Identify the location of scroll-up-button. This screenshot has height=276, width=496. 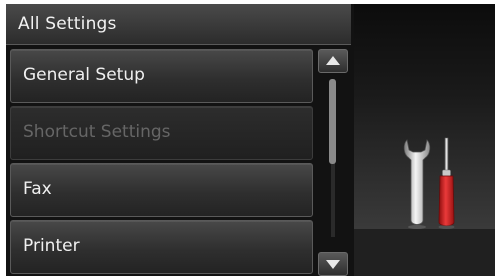
(333, 61).